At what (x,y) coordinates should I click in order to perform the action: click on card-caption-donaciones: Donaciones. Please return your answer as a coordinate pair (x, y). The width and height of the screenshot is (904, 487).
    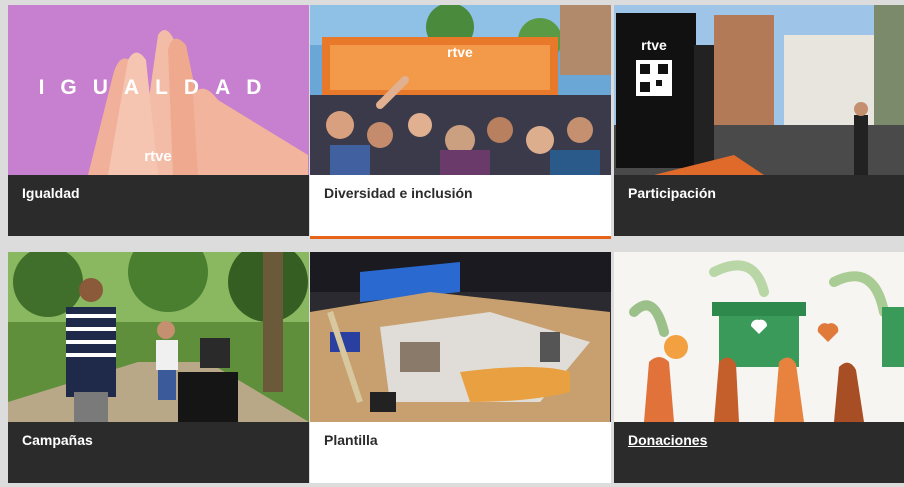
    Looking at the image, I should click on (759, 452).